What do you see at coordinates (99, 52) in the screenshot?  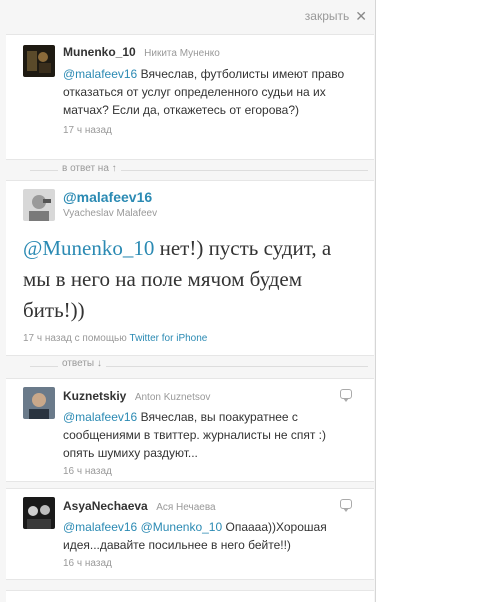 I see `username: Munenko_10` at bounding box center [99, 52].